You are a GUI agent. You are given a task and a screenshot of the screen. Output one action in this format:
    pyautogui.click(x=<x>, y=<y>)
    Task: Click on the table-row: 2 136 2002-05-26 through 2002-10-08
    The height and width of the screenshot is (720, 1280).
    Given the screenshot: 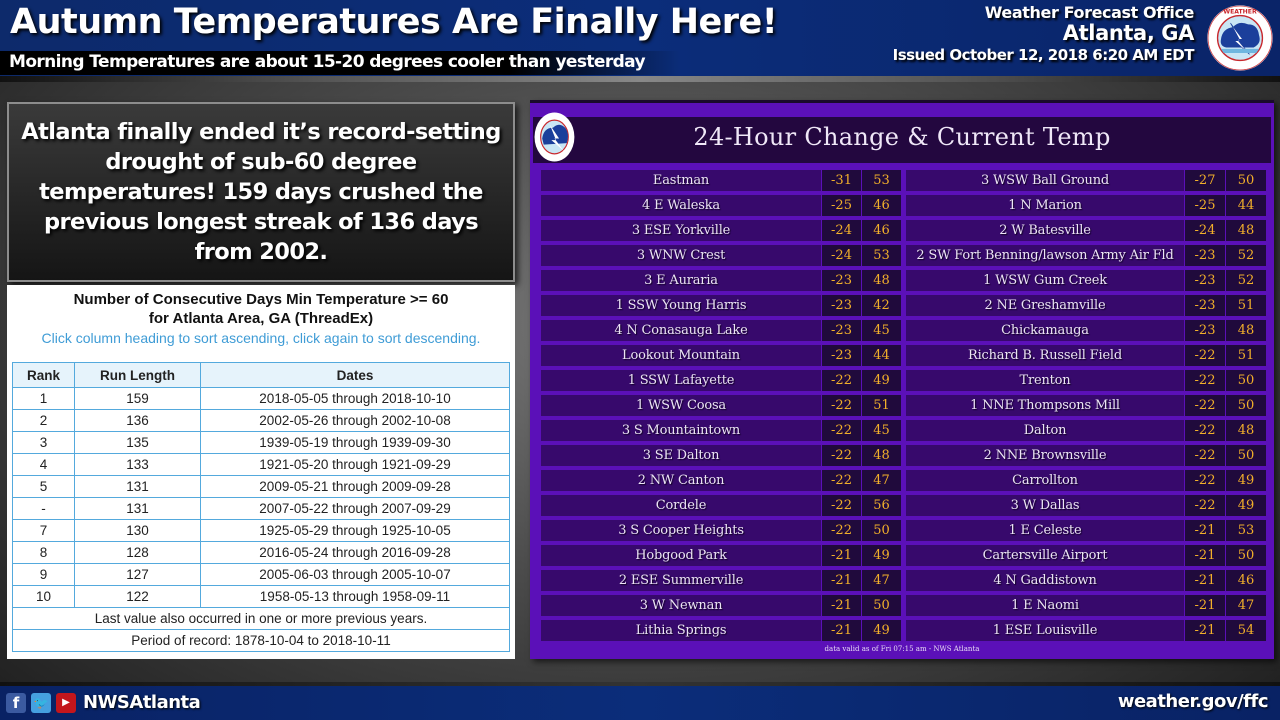 What is the action you would take?
    pyautogui.click(x=261, y=420)
    